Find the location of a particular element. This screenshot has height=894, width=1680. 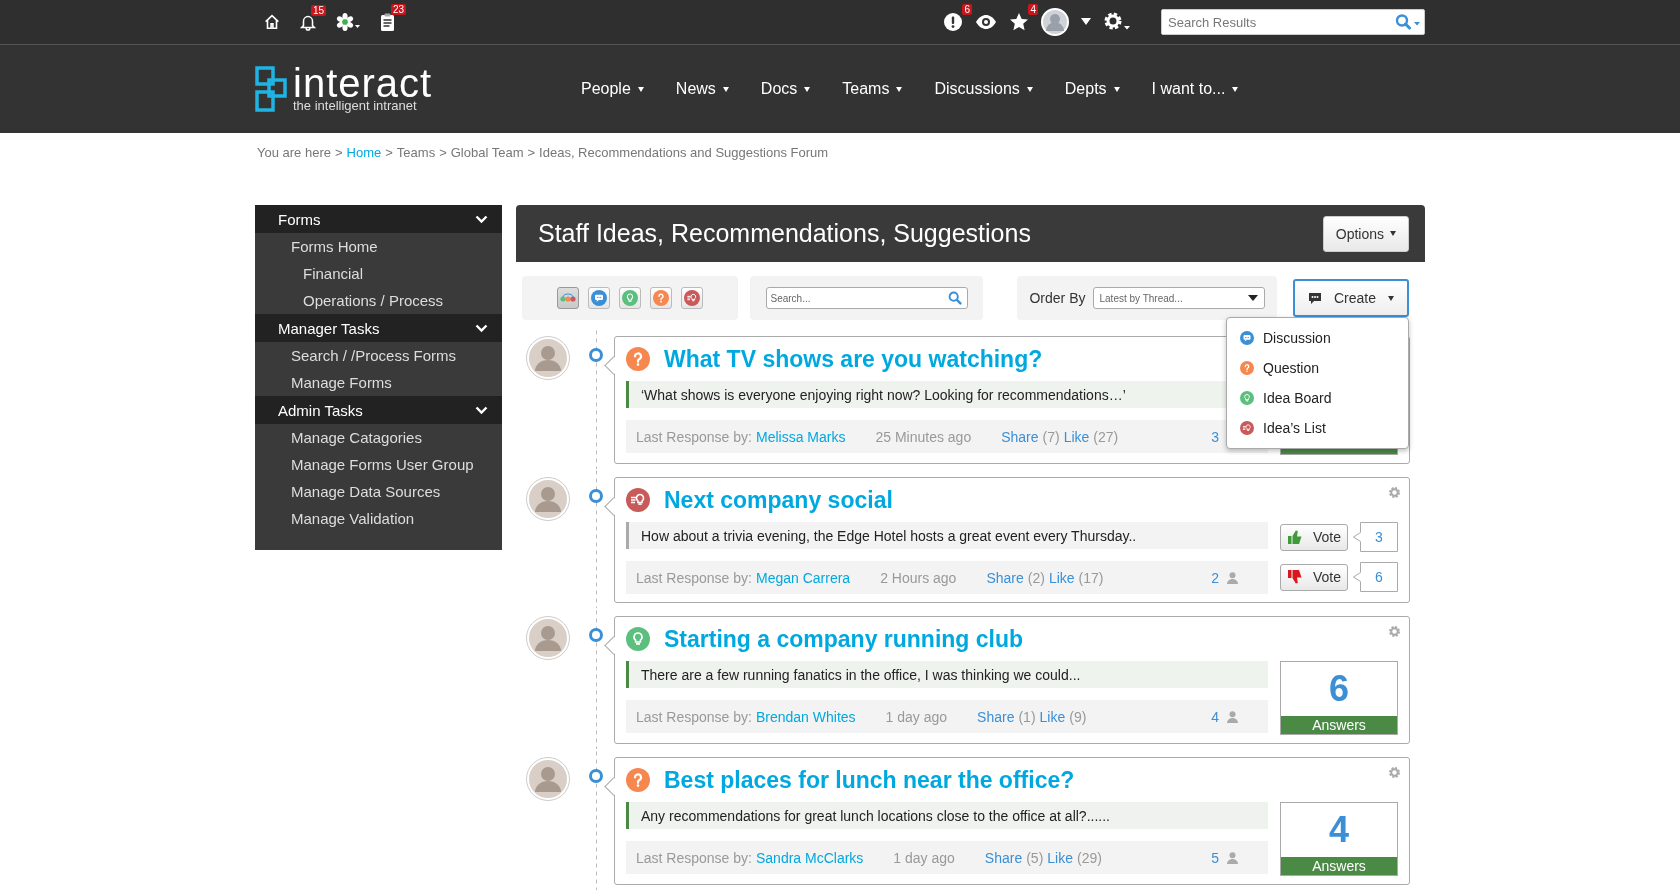

menu-item: Question is located at coordinates (1317, 368).